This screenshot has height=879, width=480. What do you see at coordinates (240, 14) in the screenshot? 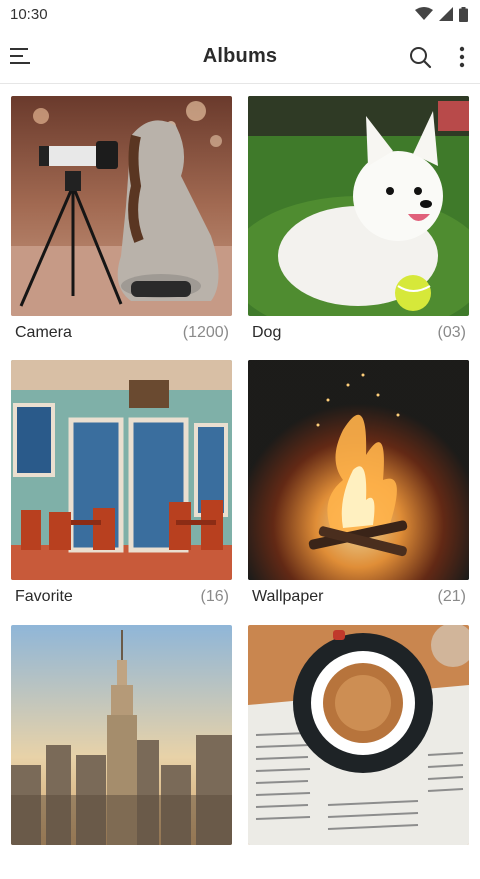
I see `status-bar: 10:30` at bounding box center [240, 14].